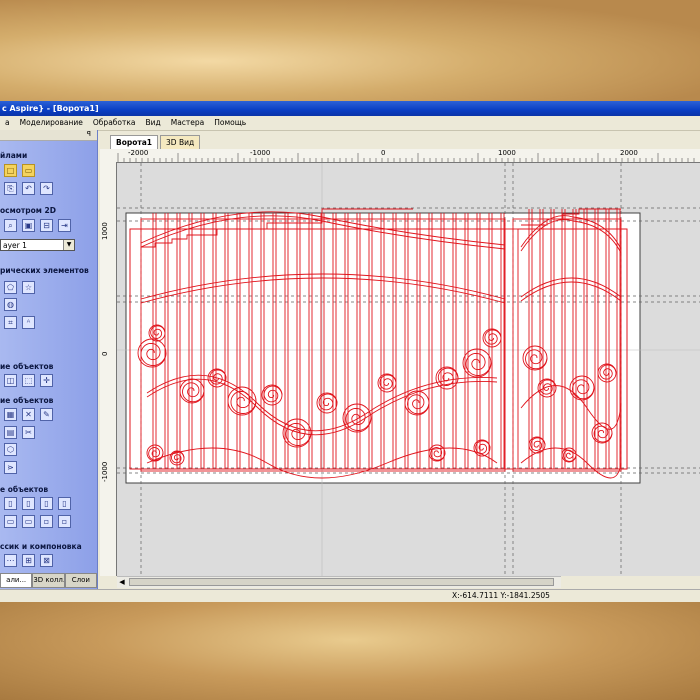  What do you see at coordinates (108, 369) in the screenshot?
I see `ruler-left: 1000 0 -1000` at bounding box center [108, 369].